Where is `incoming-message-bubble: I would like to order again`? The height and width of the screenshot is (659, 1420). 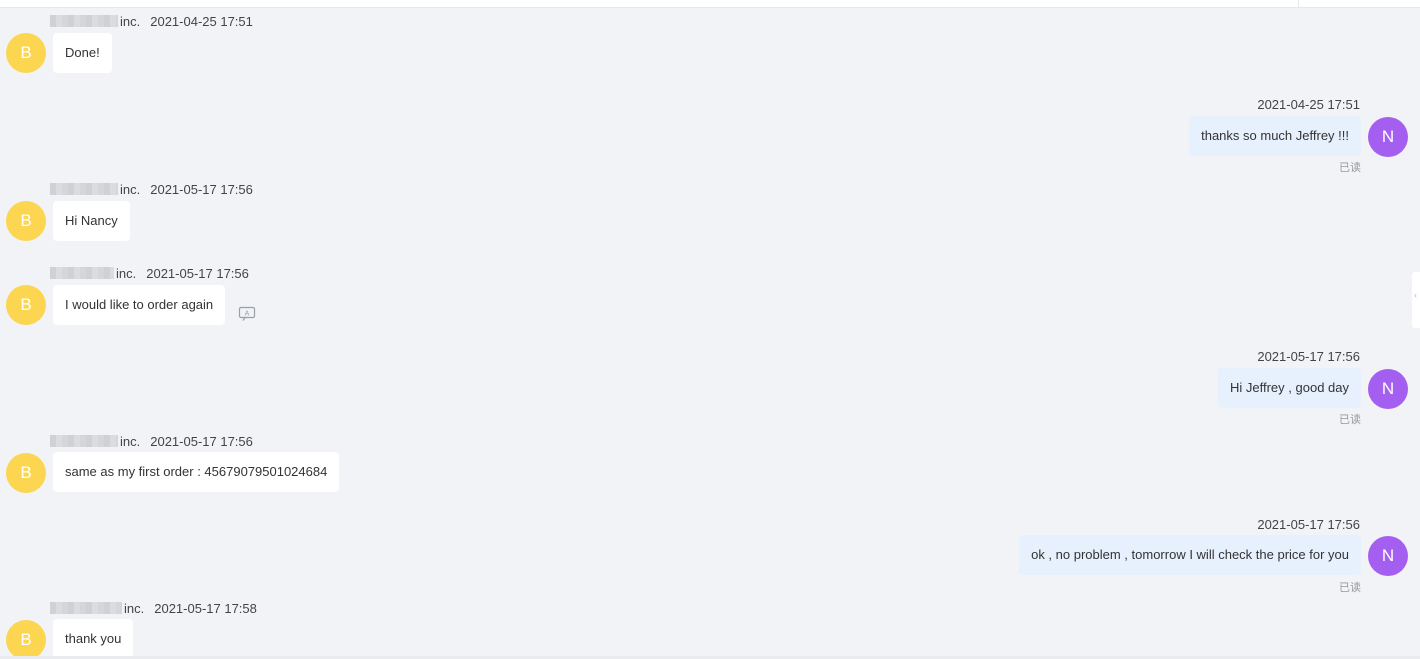
incoming-message-bubble: I would like to order again is located at coordinates (139, 305).